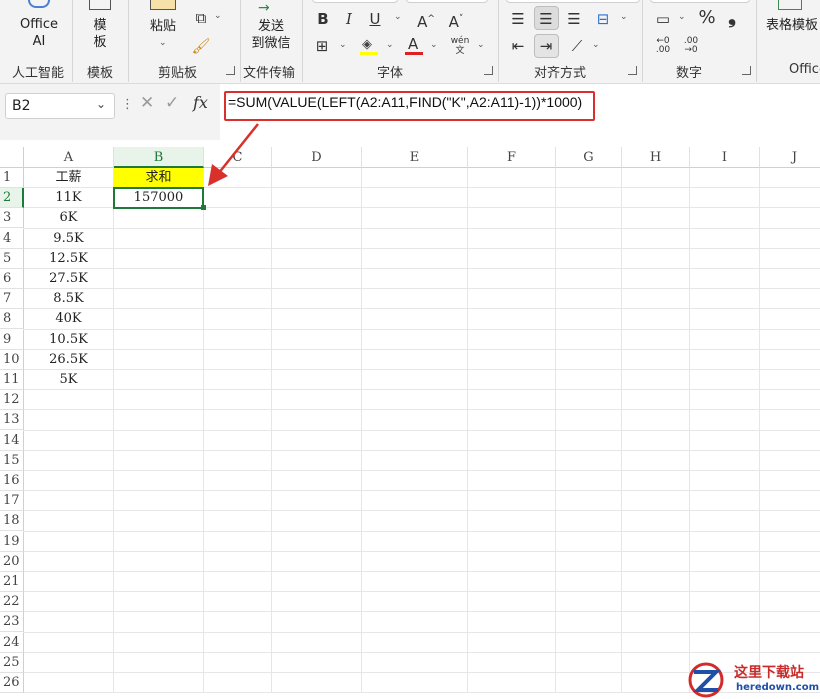 Image resolution: width=820 pixels, height=699 pixels. Describe the element at coordinates (60, 106) in the screenshot. I see `name-box: B2 ⌄` at that location.